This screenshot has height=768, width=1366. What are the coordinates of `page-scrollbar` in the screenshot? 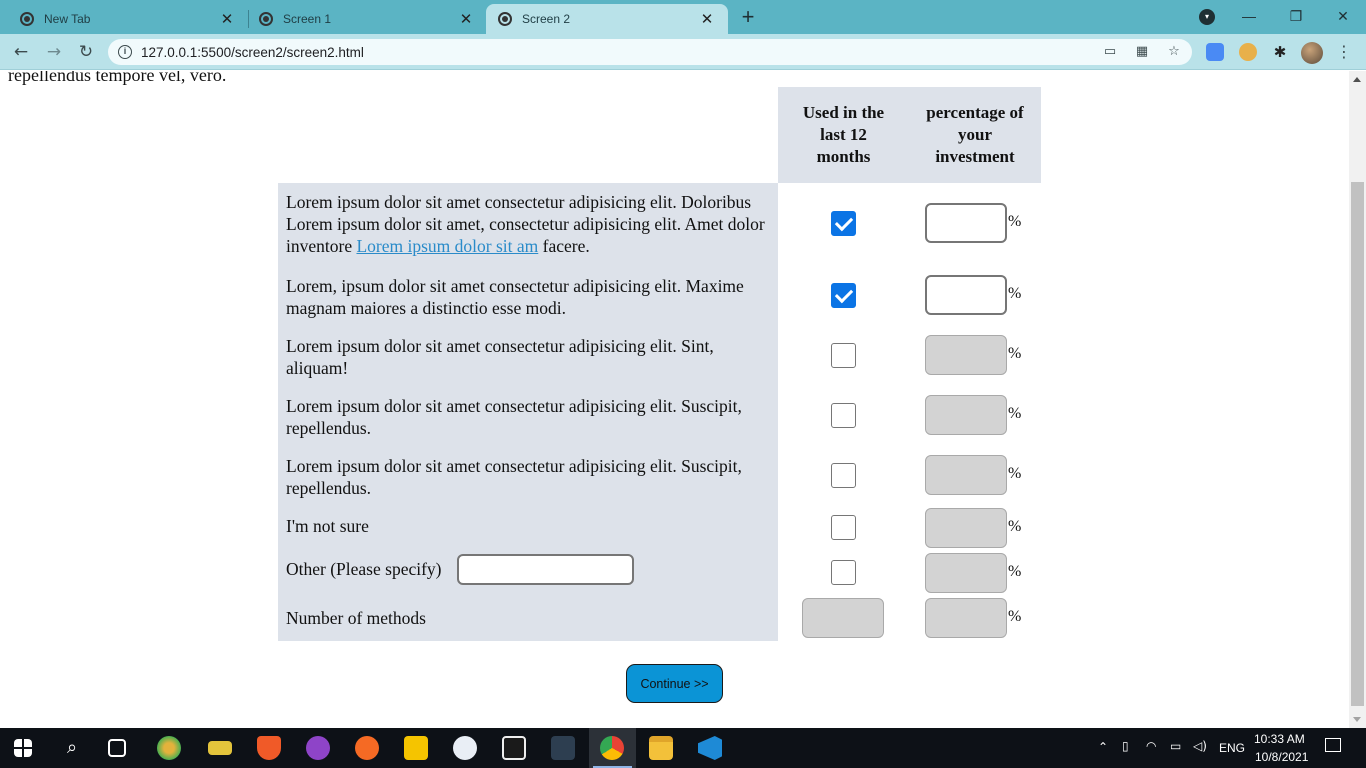 It's located at (1357, 399).